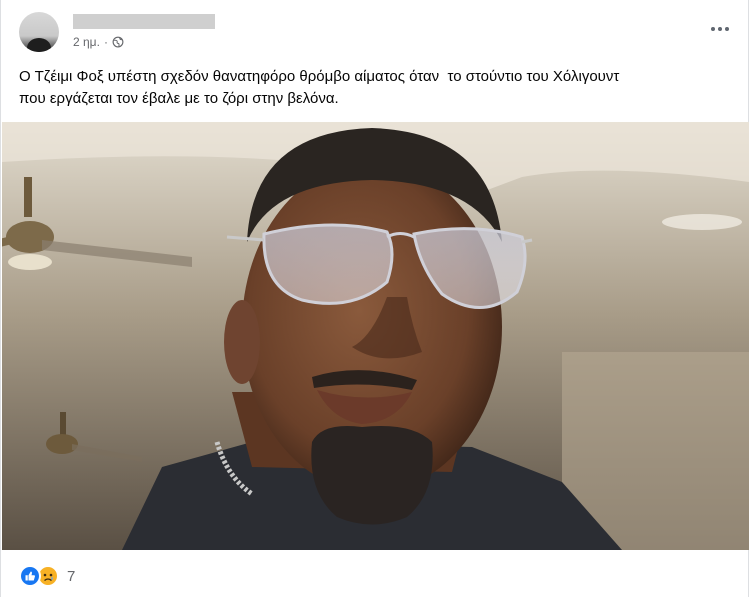  Describe the element at coordinates (71, 576) in the screenshot. I see `reactions-count: 7` at that location.